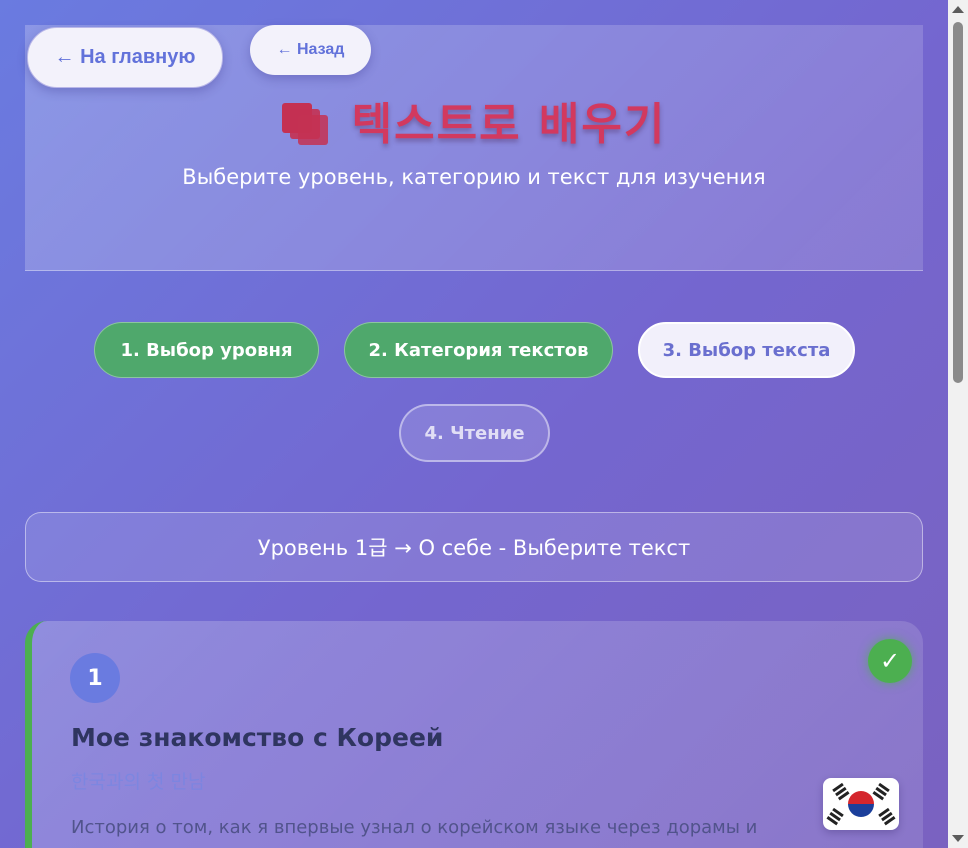 This screenshot has height=848, width=968. What do you see at coordinates (310, 50) in the screenshot?
I see `back-button: ← Назад` at bounding box center [310, 50].